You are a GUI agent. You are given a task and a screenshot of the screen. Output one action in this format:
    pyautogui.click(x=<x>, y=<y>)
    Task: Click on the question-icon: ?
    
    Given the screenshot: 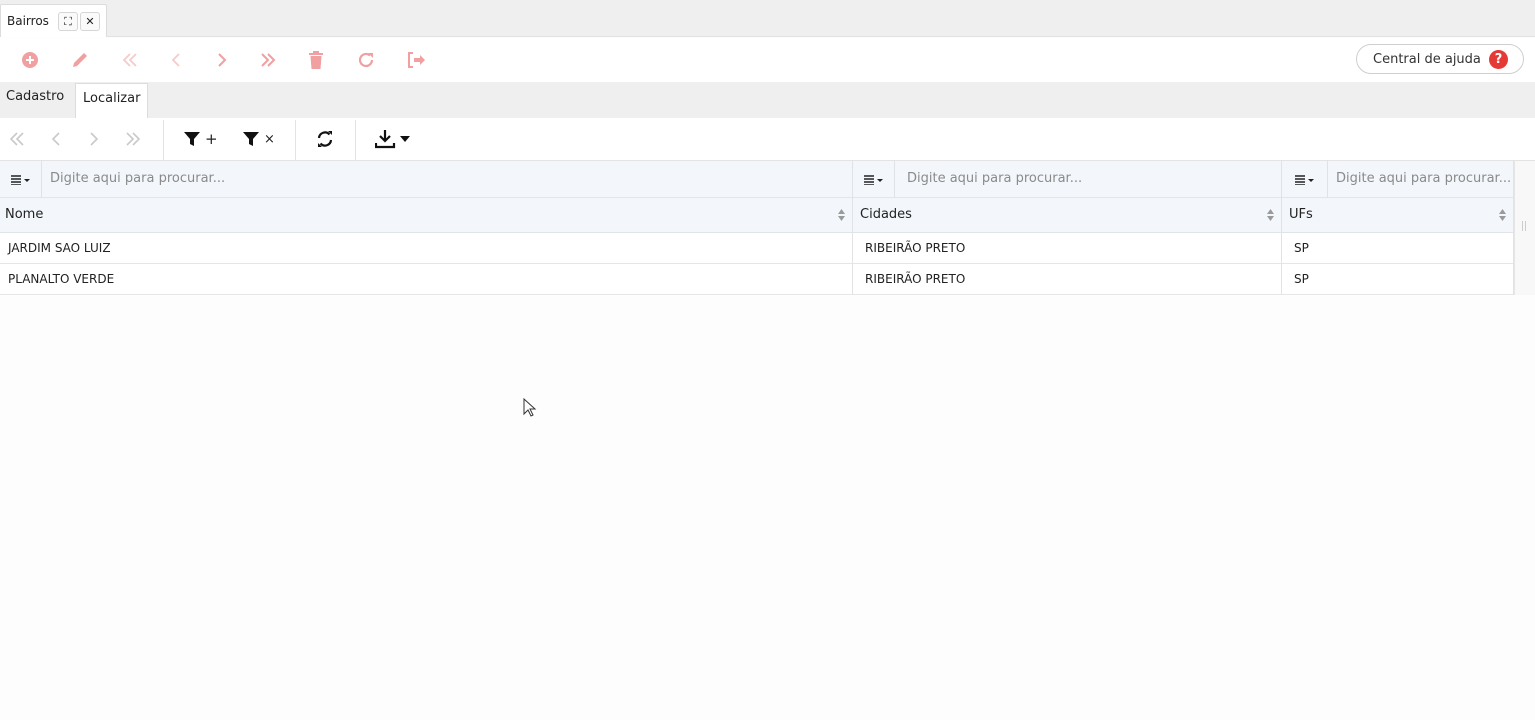 What is the action you would take?
    pyautogui.click(x=1498, y=59)
    